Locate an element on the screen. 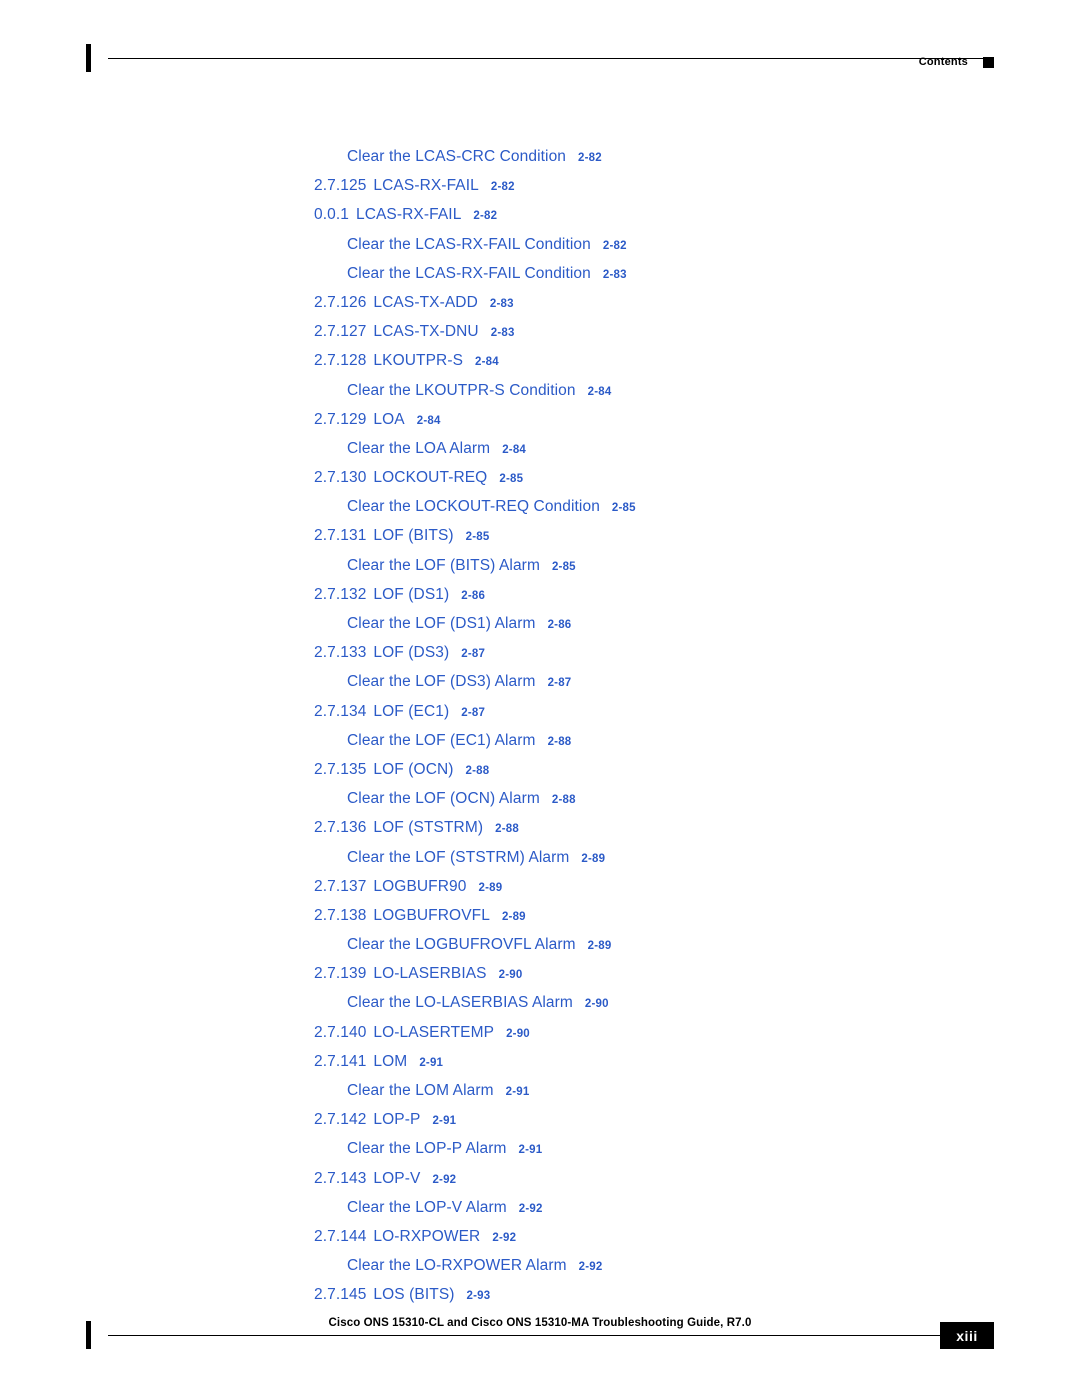 This screenshot has height=1397, width=1080. toc-entry: Clear the LOF (STSTRM) Alarm 2-89 is located at coordinates (540, 863).